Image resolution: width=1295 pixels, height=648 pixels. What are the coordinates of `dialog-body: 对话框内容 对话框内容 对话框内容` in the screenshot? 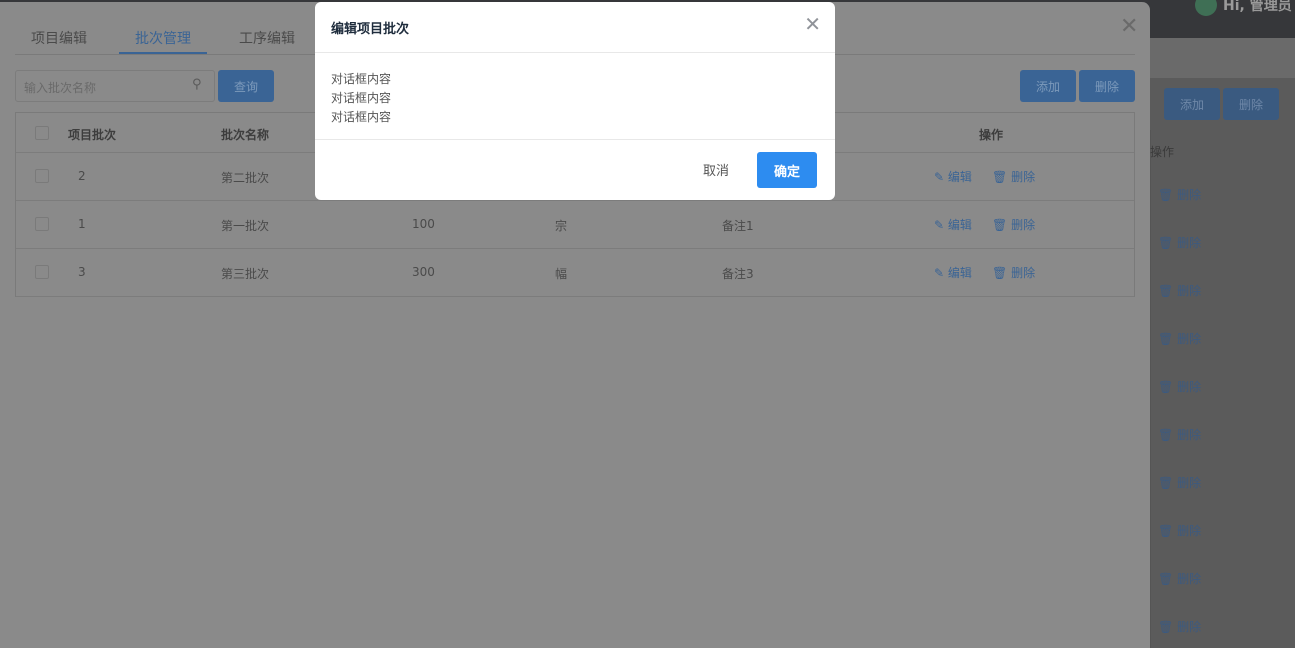 It's located at (361, 98).